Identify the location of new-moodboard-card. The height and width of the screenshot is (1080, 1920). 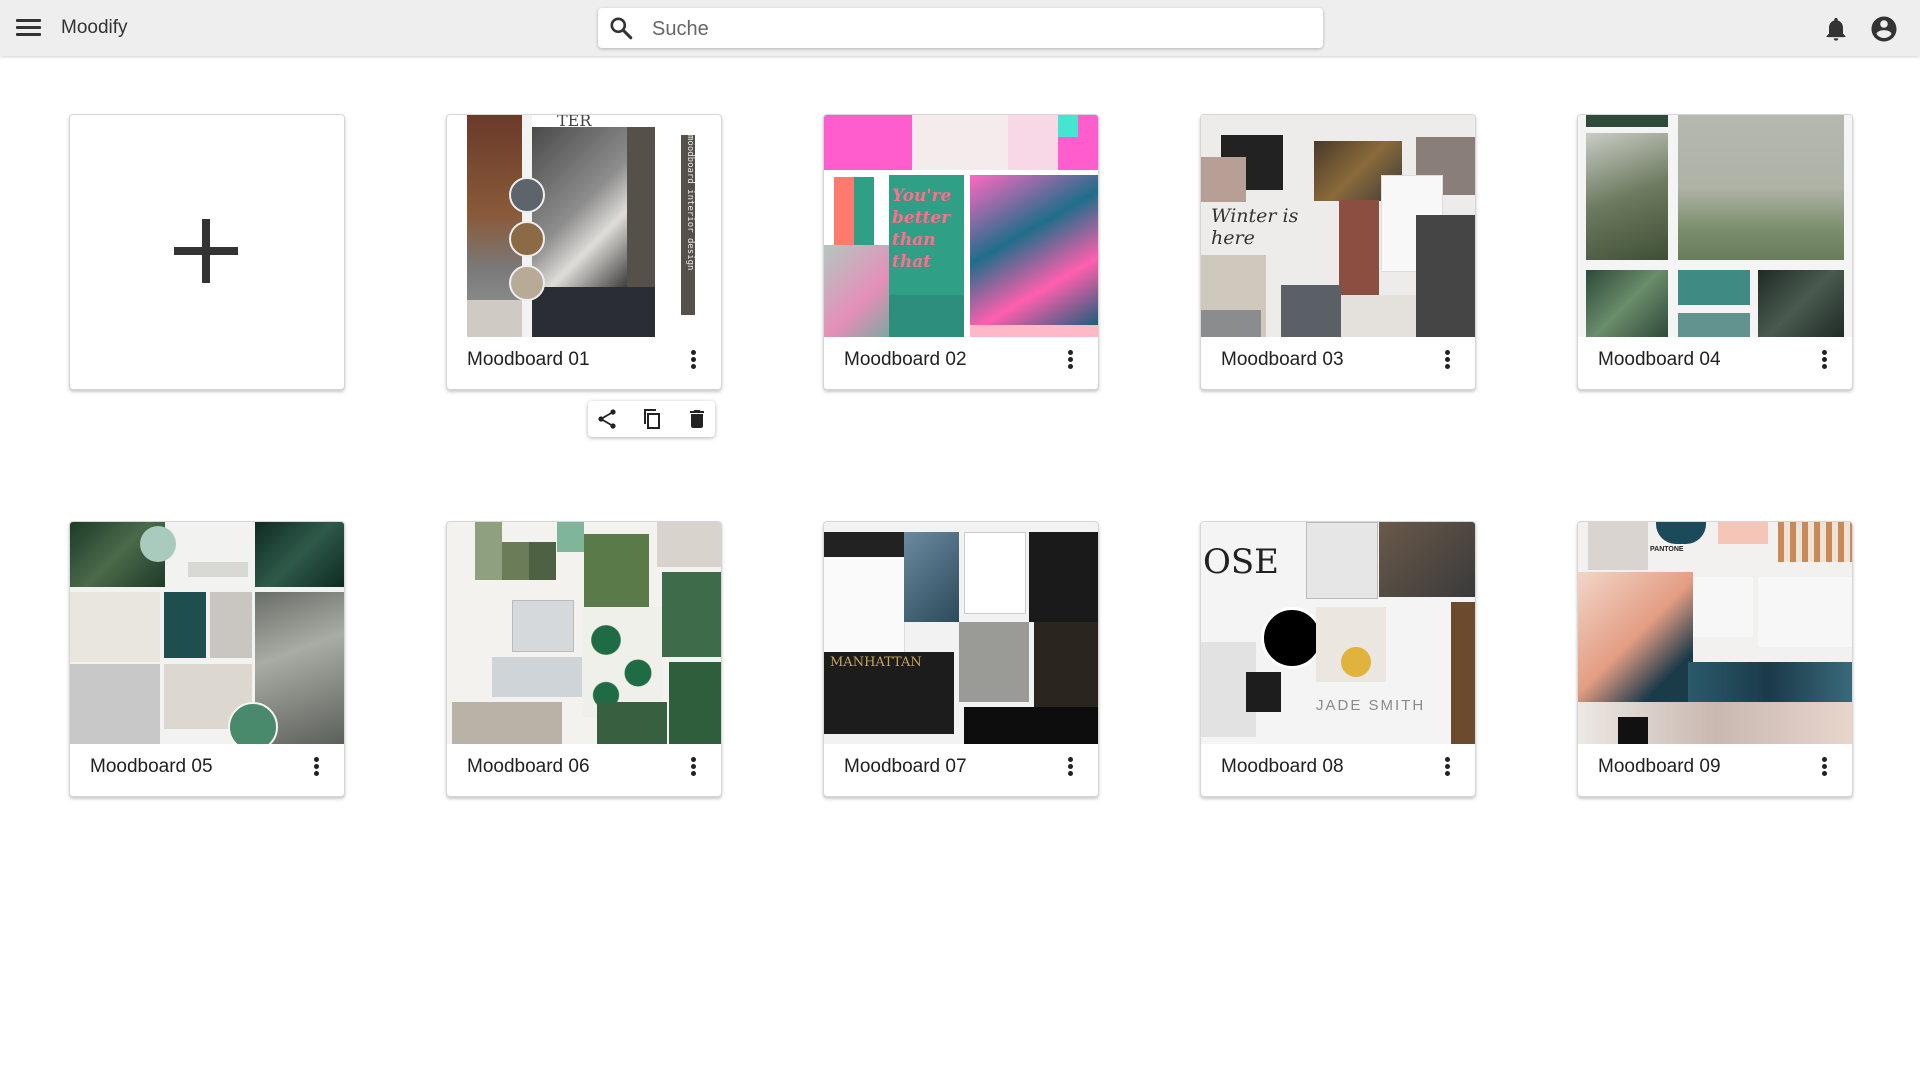
(207, 252).